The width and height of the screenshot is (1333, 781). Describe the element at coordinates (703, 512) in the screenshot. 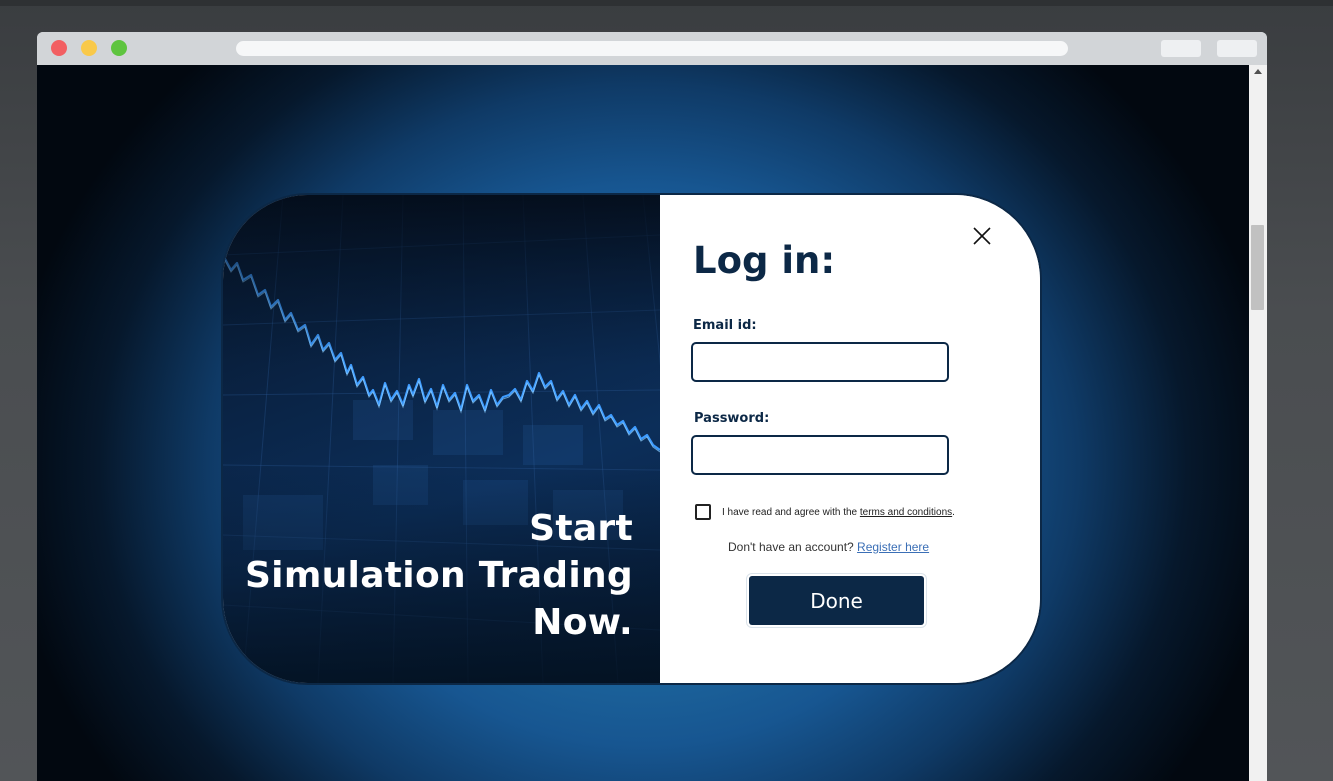

I see `terms-checkbox` at that location.